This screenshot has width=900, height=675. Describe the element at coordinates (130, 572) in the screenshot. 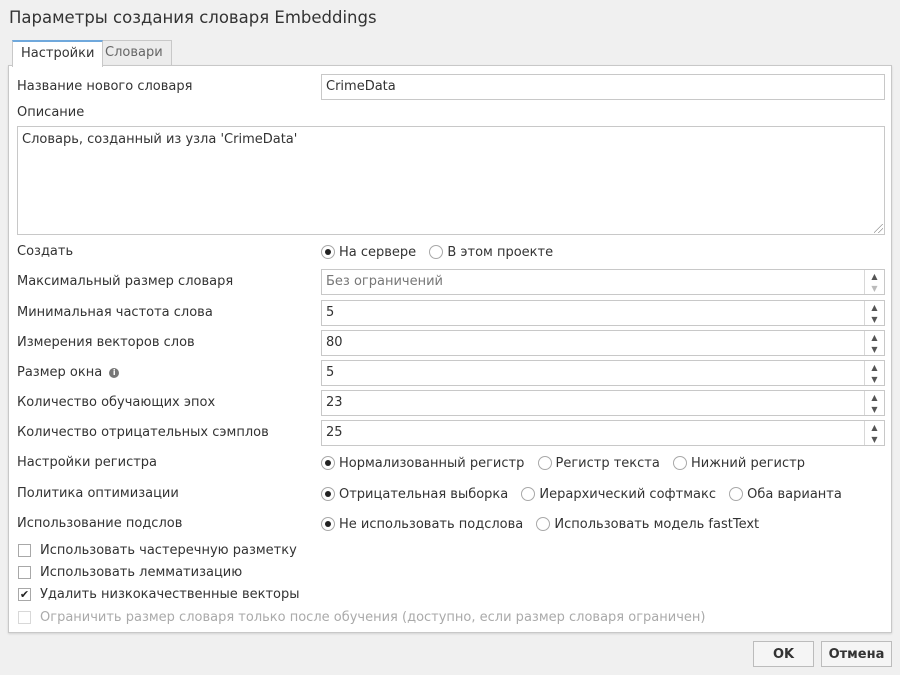

I see `checkbox-lemmatization: Использовать лемматизацию` at that location.